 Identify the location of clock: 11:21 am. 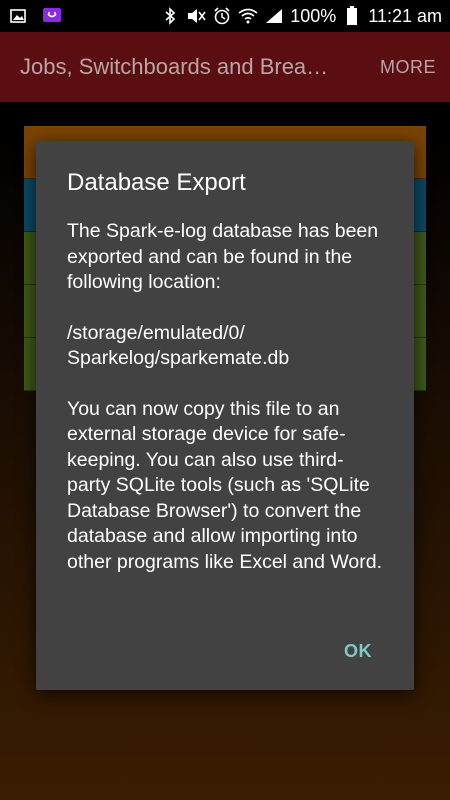
(405, 15).